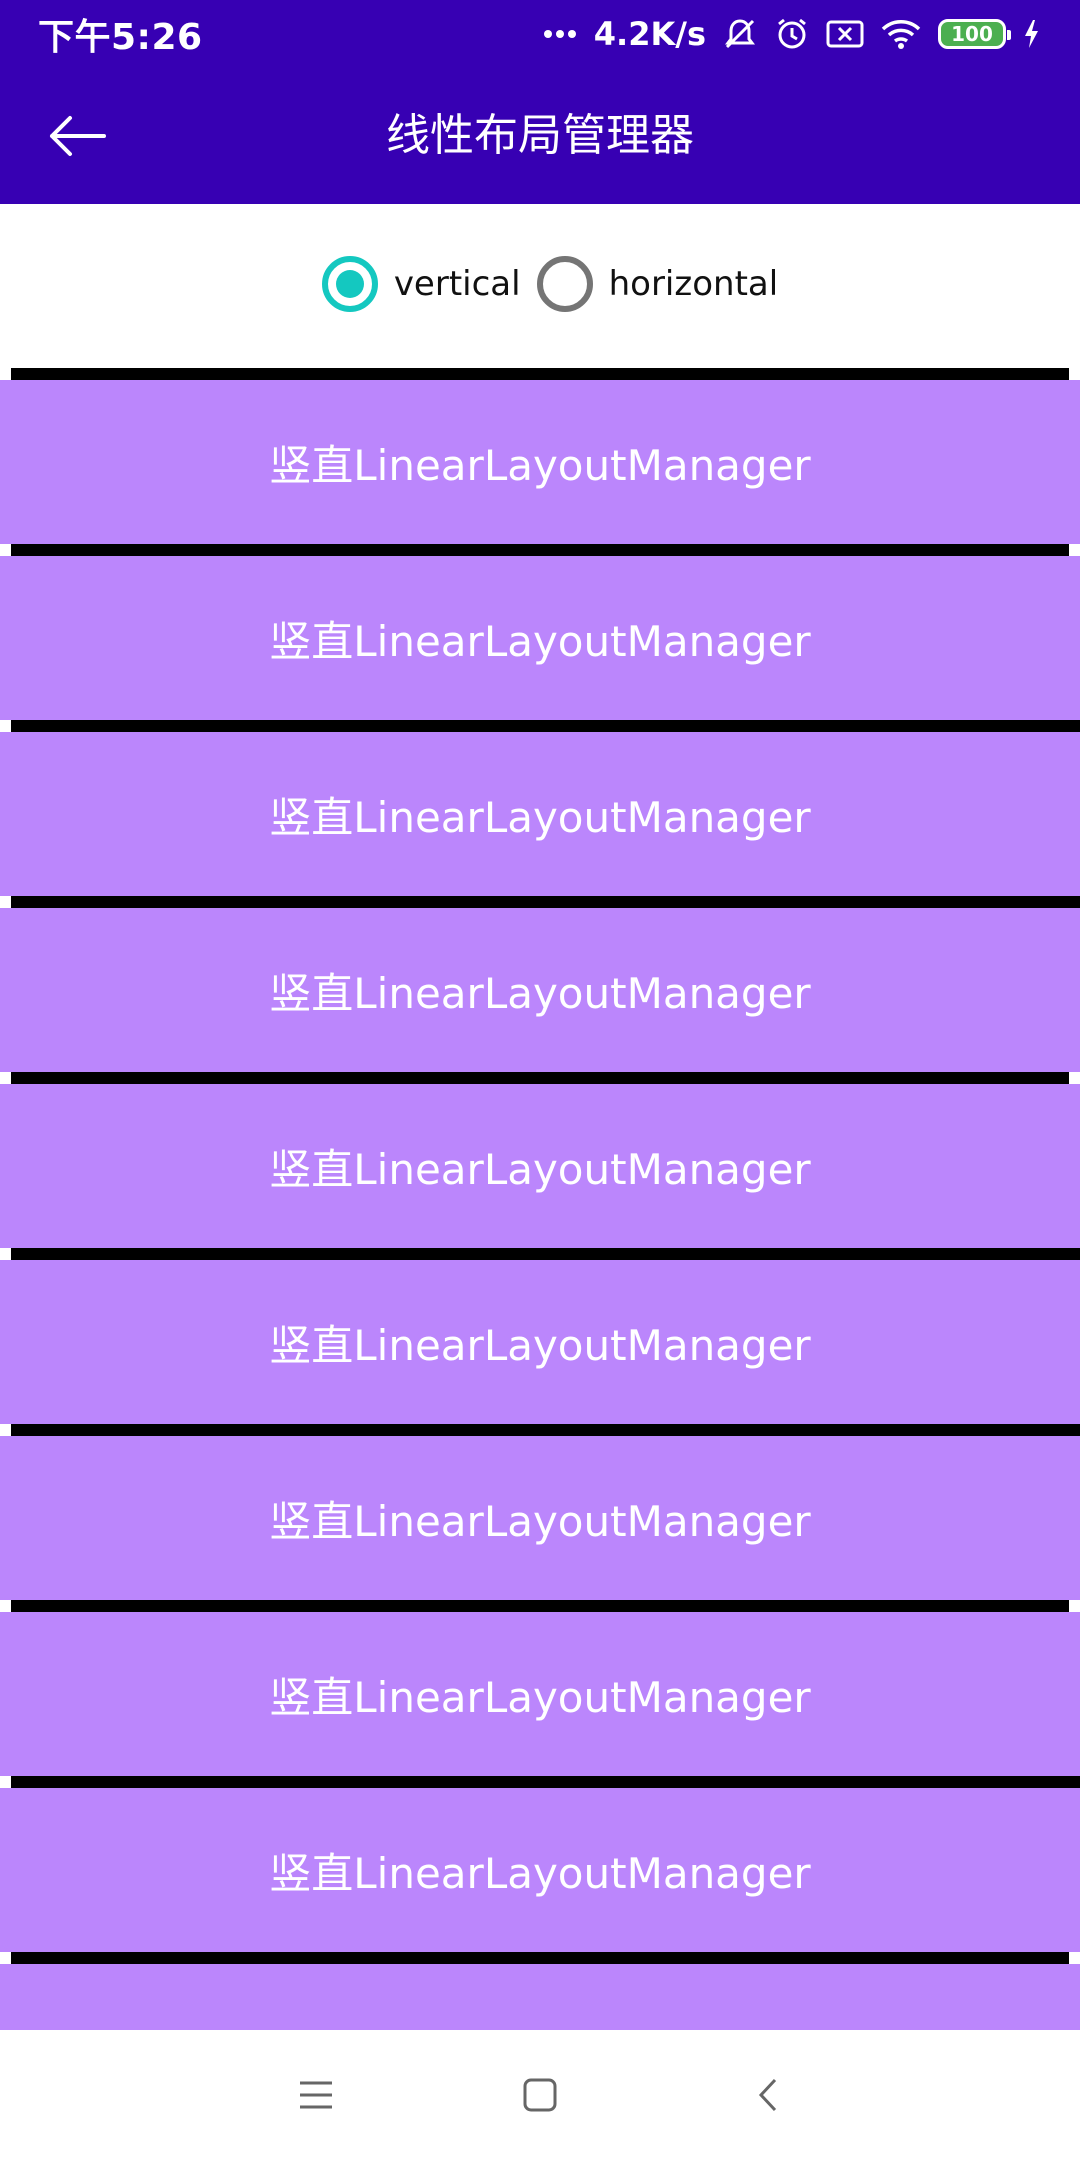  I want to click on radio-vertical: vertical, so click(421, 284).